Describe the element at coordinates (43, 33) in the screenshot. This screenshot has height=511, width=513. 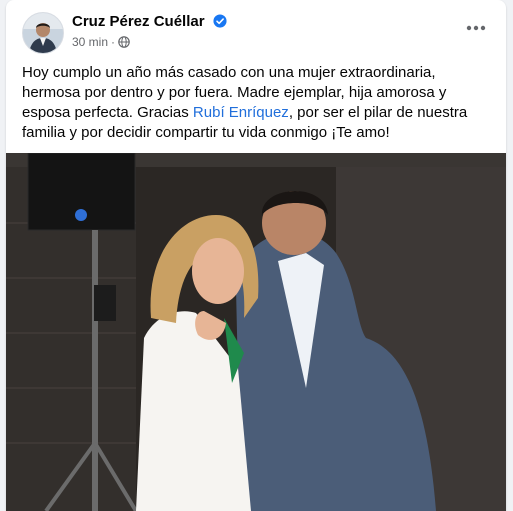
I see `author-avatar` at that location.